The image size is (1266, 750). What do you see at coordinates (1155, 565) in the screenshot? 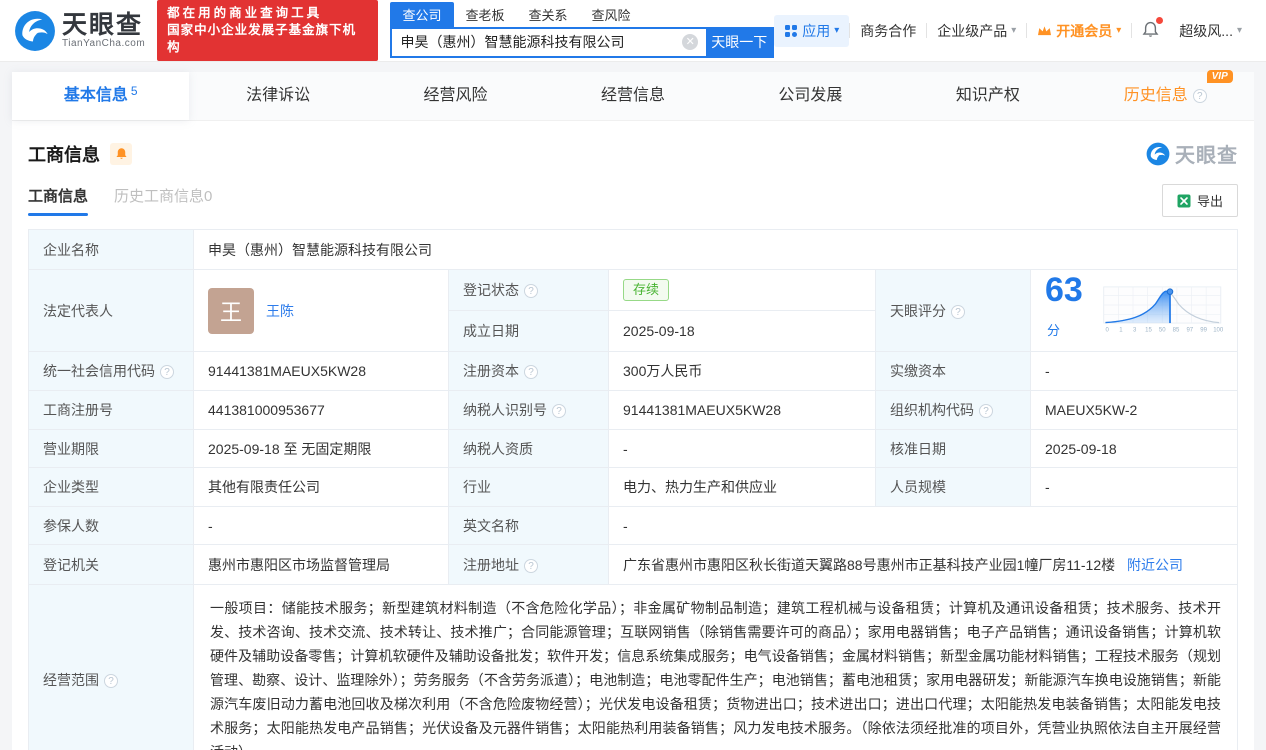
I see `nearby-companies-link: 附近公司` at bounding box center [1155, 565].